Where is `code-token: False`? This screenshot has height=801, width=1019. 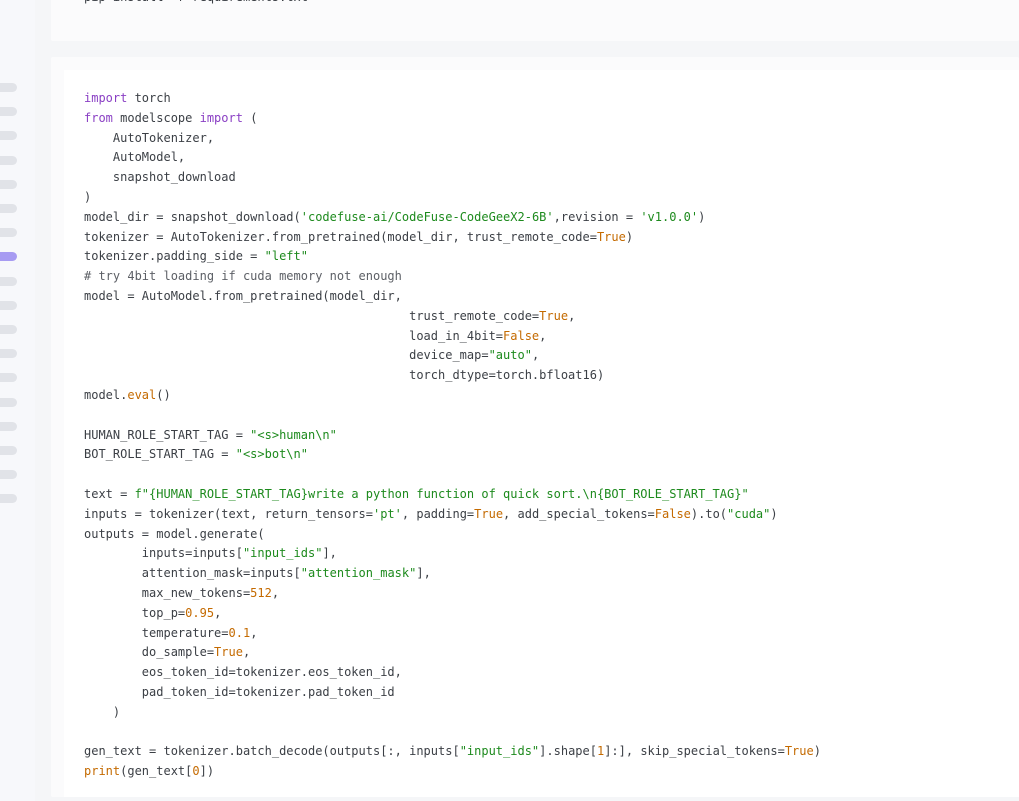
code-token: False is located at coordinates (521, 335).